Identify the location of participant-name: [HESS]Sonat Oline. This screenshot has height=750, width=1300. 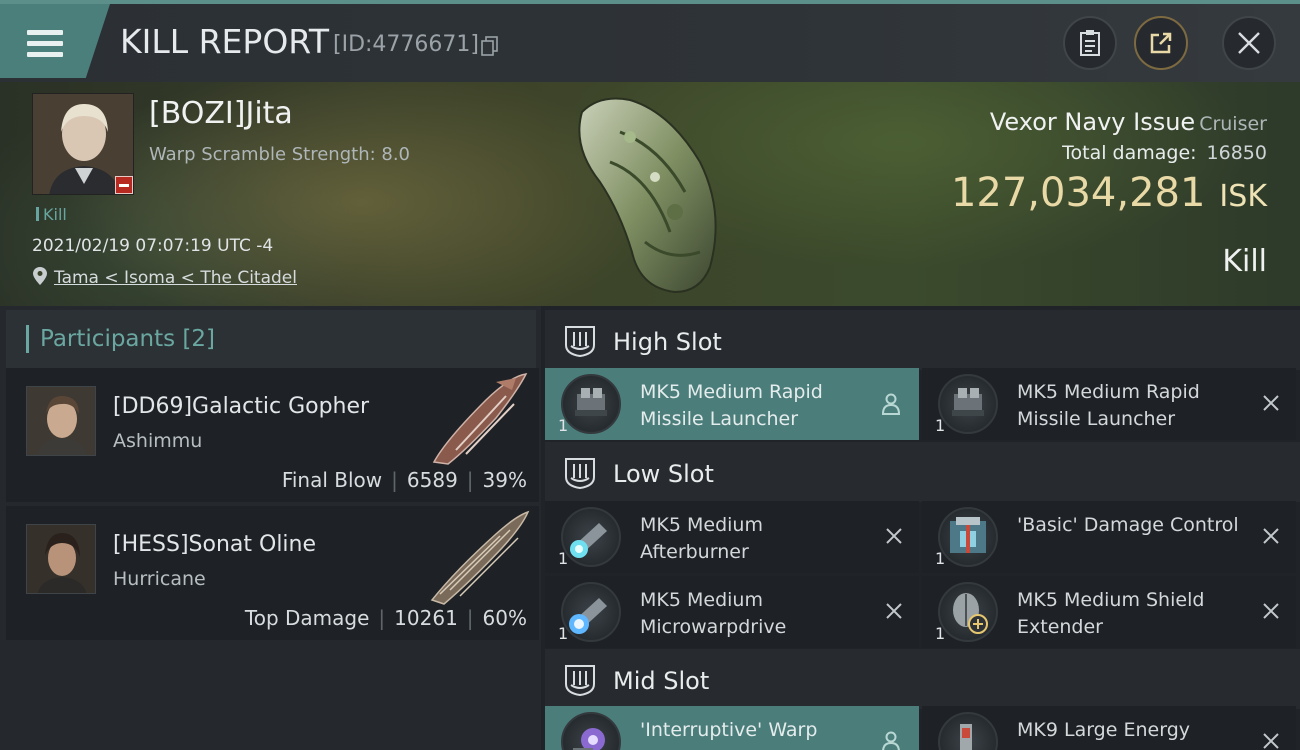
(214, 544).